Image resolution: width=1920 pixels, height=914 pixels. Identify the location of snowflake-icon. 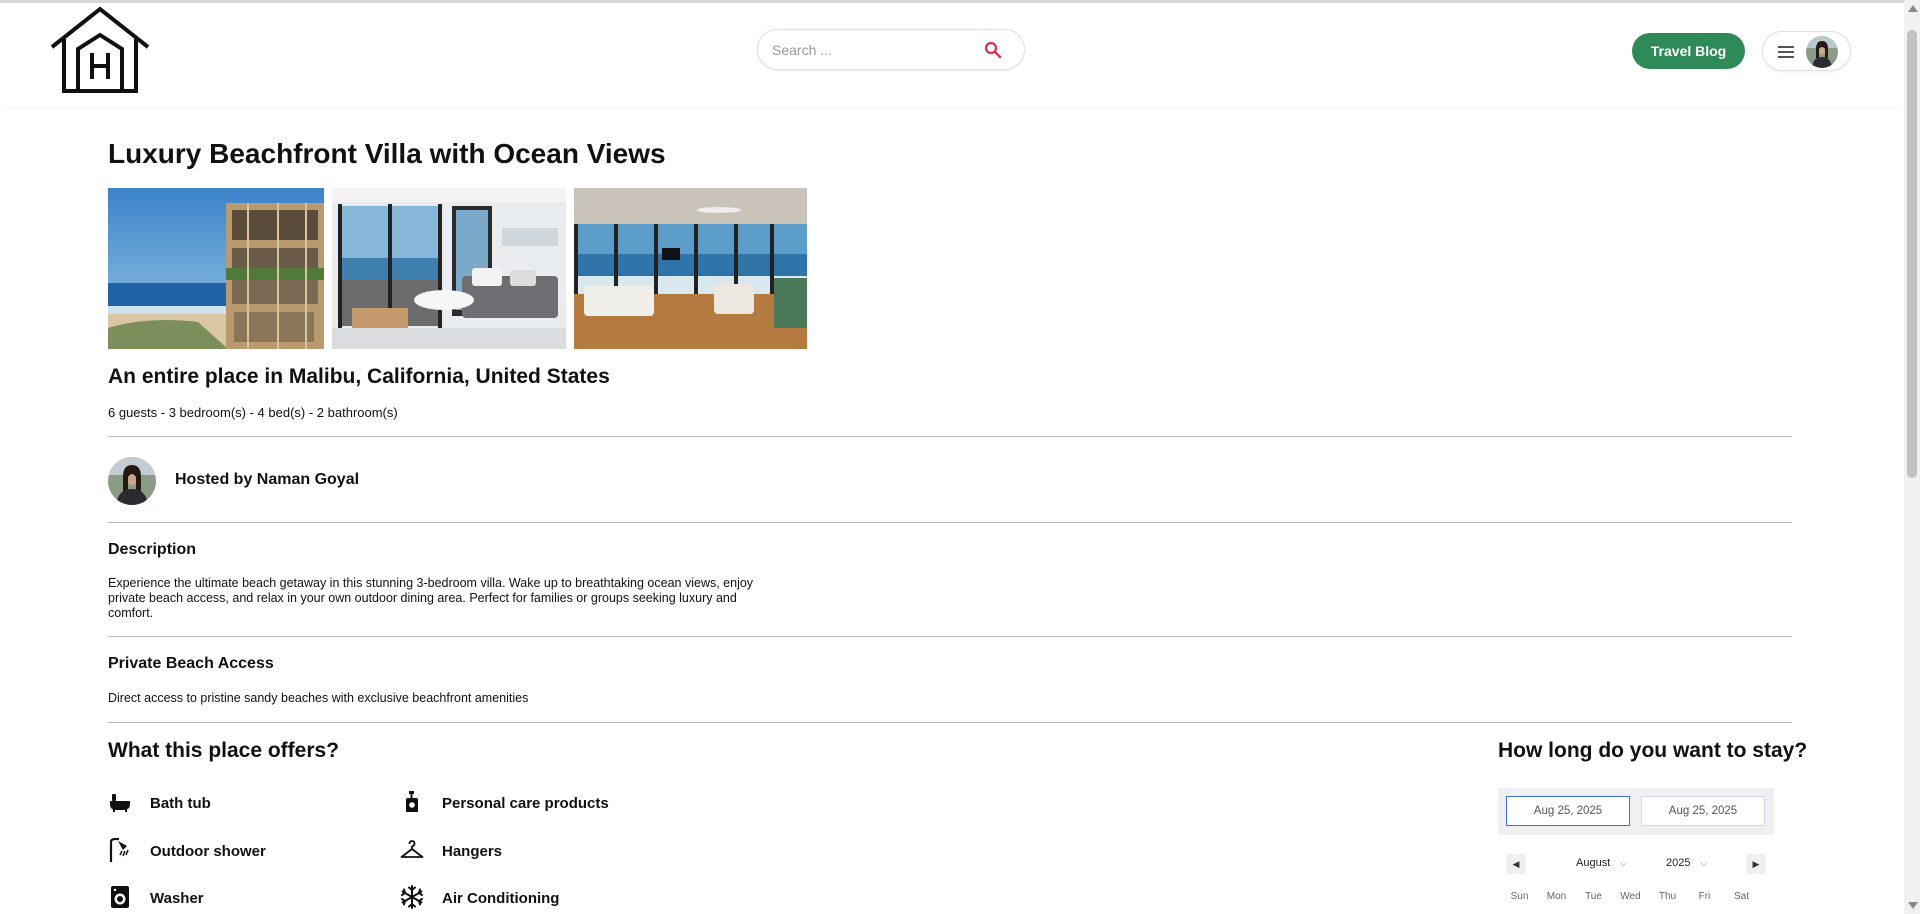
(412, 897).